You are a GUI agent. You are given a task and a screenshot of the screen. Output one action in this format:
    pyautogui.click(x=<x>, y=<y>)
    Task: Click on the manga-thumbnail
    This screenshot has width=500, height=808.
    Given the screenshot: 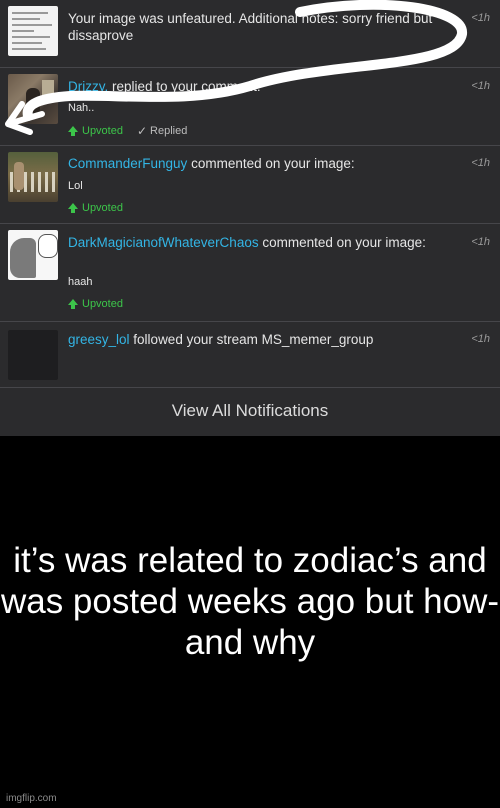 What is the action you would take?
    pyautogui.click(x=33, y=255)
    